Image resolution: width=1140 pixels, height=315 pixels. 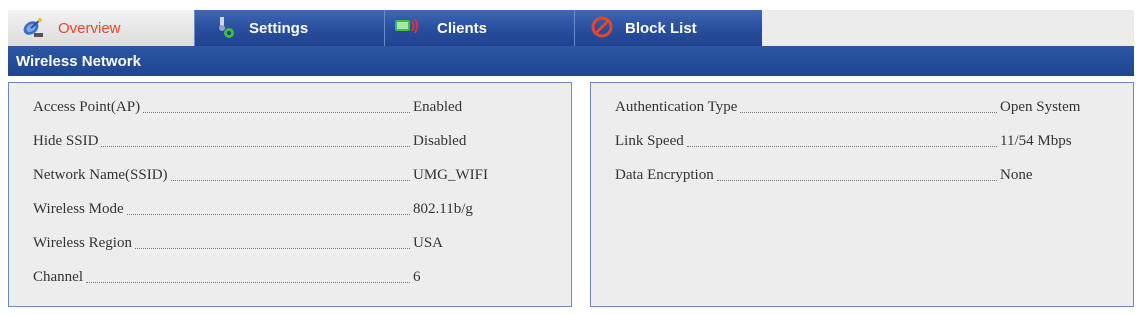 What do you see at coordinates (450, 175) in the screenshot?
I see `row-value: UMG_WIFI` at bounding box center [450, 175].